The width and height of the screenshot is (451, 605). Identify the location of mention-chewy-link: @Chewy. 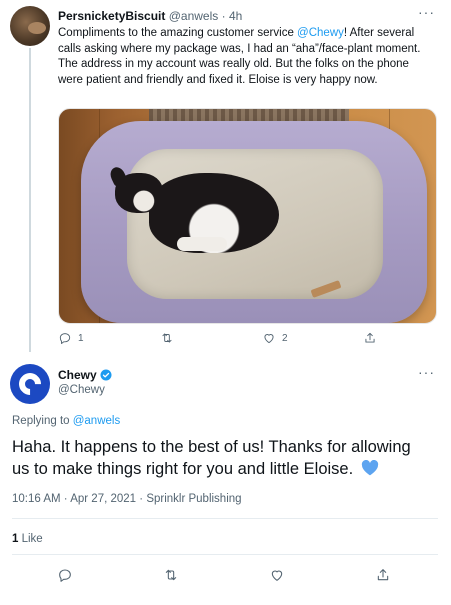
(320, 33).